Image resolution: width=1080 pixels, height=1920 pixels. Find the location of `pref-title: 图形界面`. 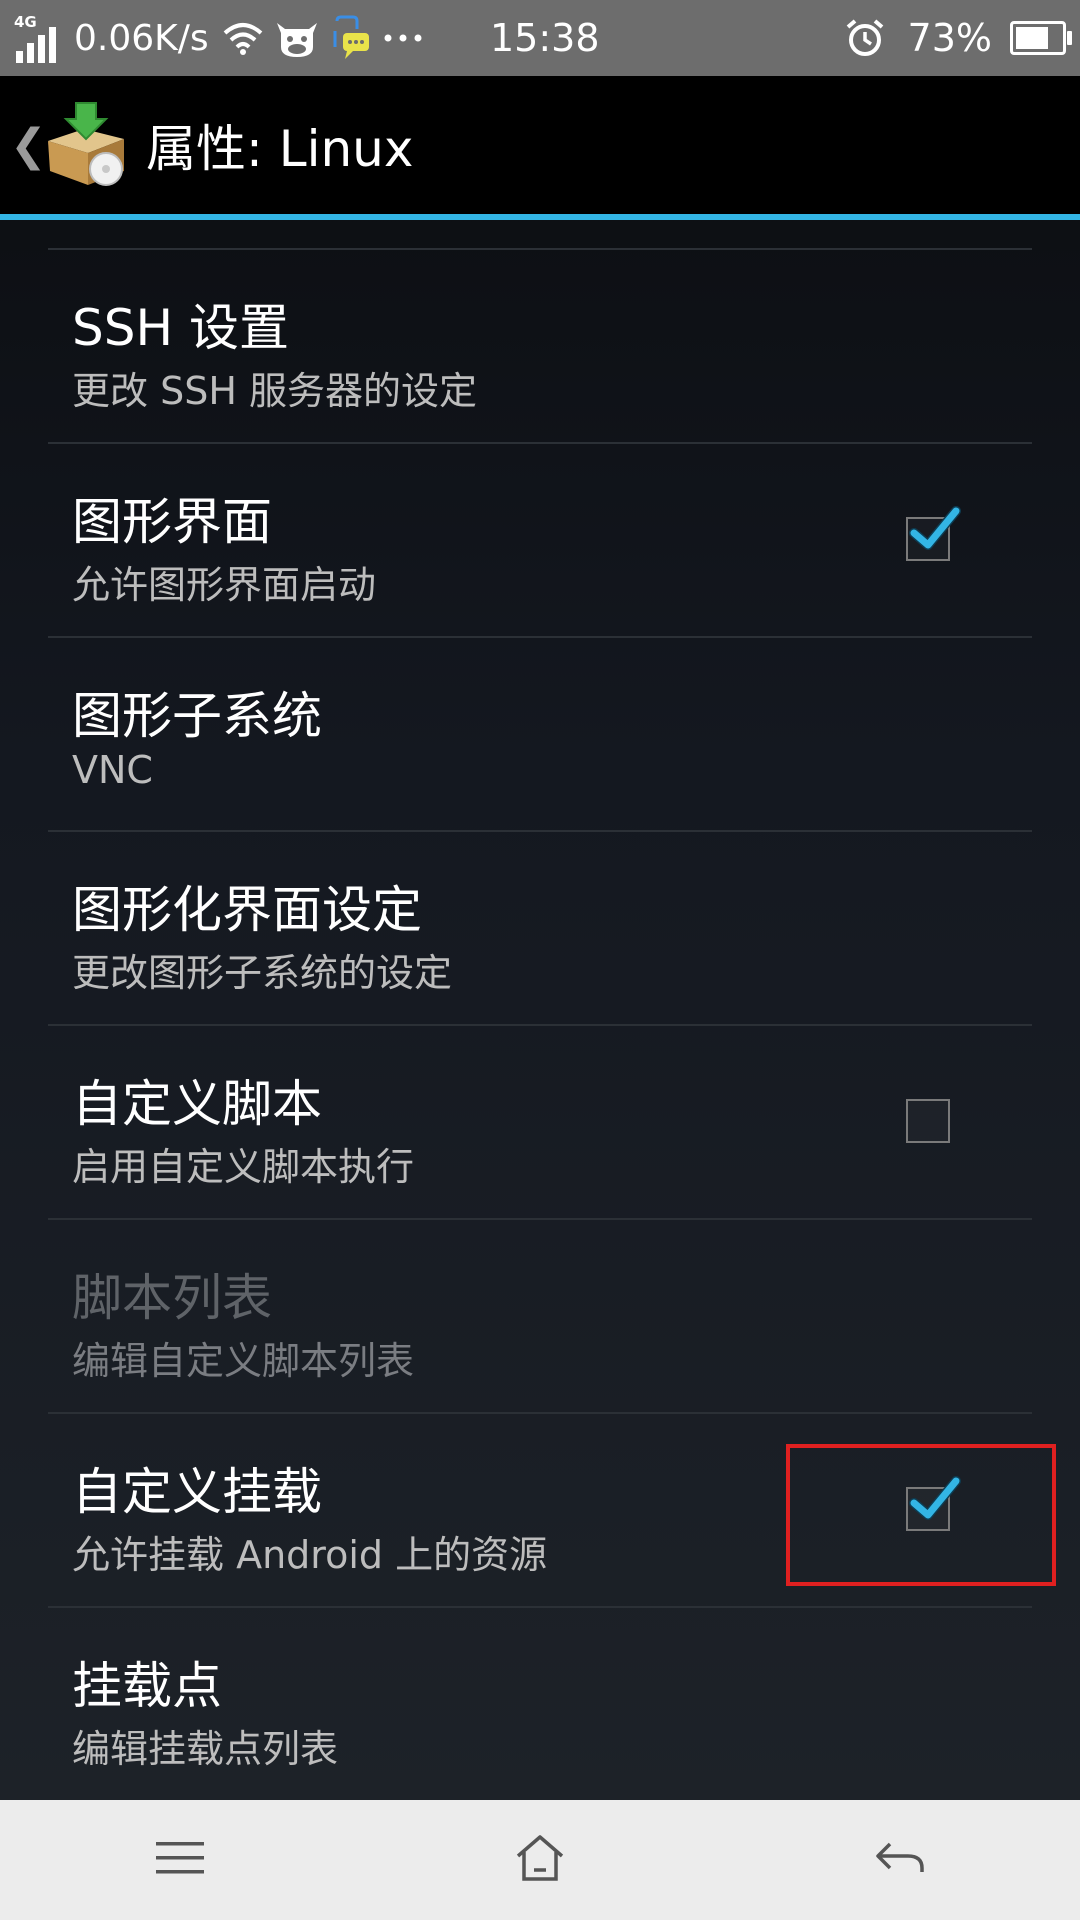

pref-title: 图形界面 is located at coordinates (172, 522).